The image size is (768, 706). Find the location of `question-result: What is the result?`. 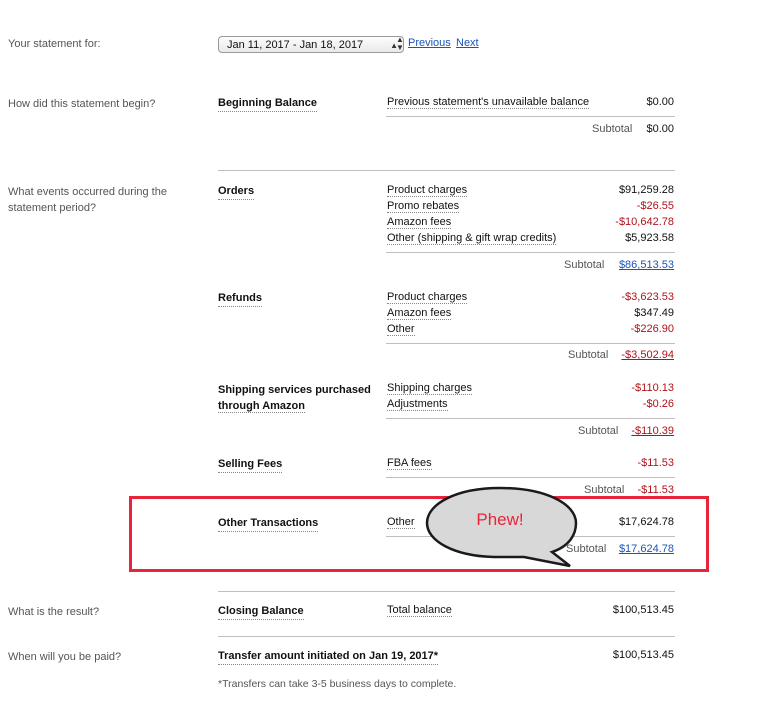

question-result: What is the result? is located at coordinates (54, 612).